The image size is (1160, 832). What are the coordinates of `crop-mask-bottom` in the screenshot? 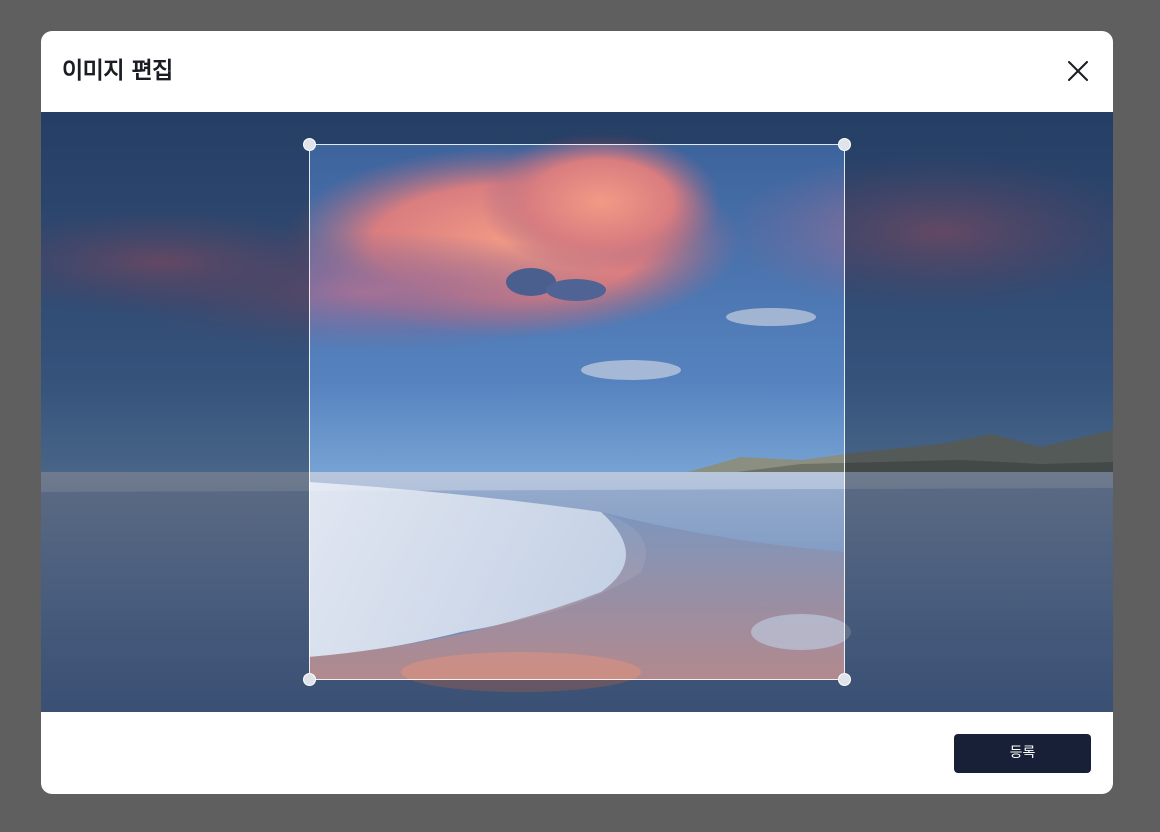 It's located at (577, 696).